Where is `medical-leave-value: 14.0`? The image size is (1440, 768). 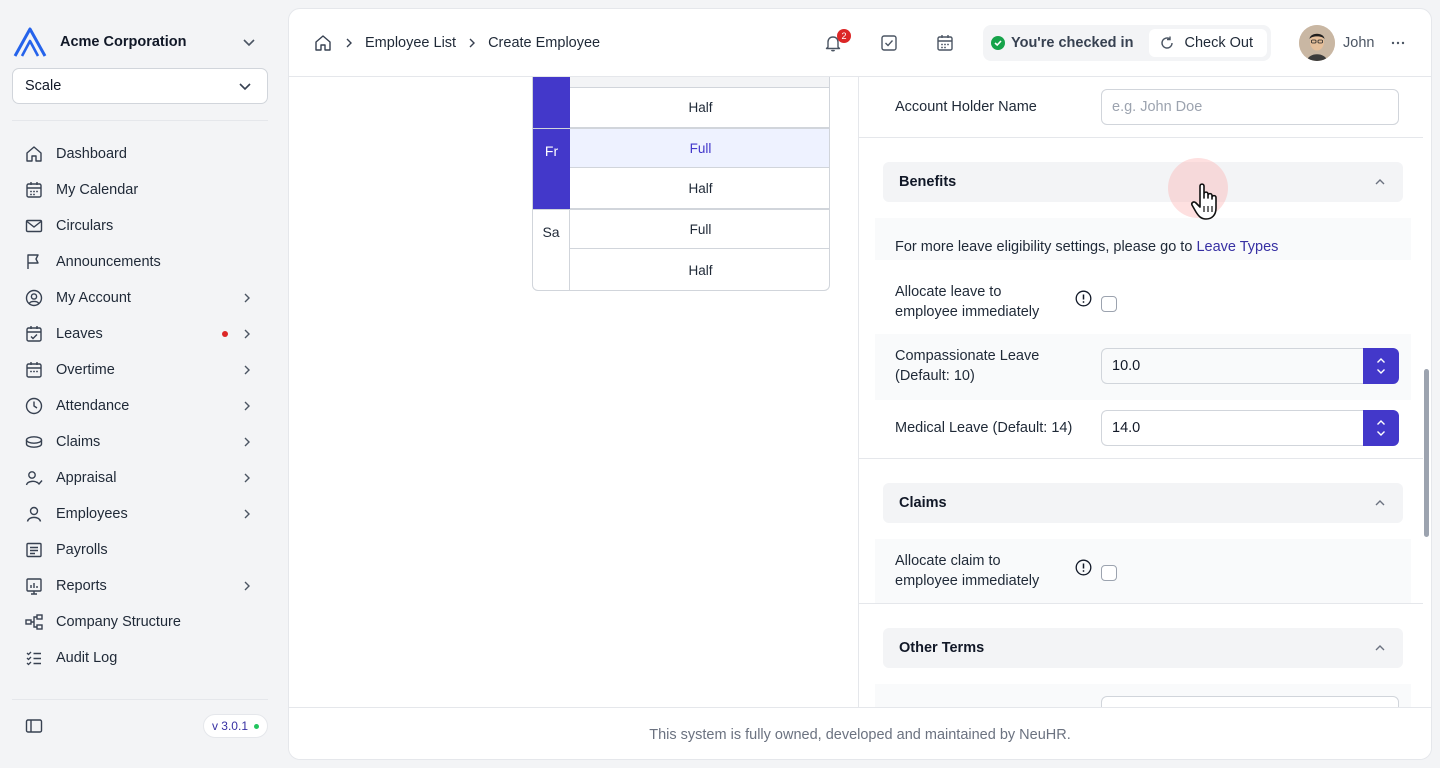
medical-leave-value: 14.0 is located at coordinates (1232, 428).